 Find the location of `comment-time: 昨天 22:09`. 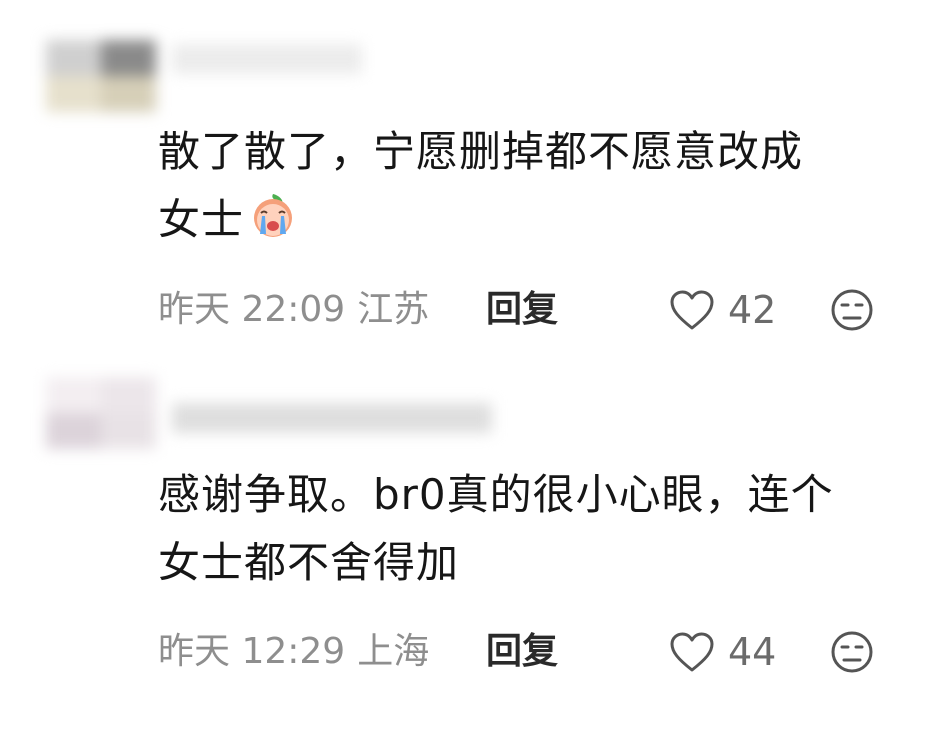

comment-time: 昨天 22:09 is located at coordinates (252, 309).